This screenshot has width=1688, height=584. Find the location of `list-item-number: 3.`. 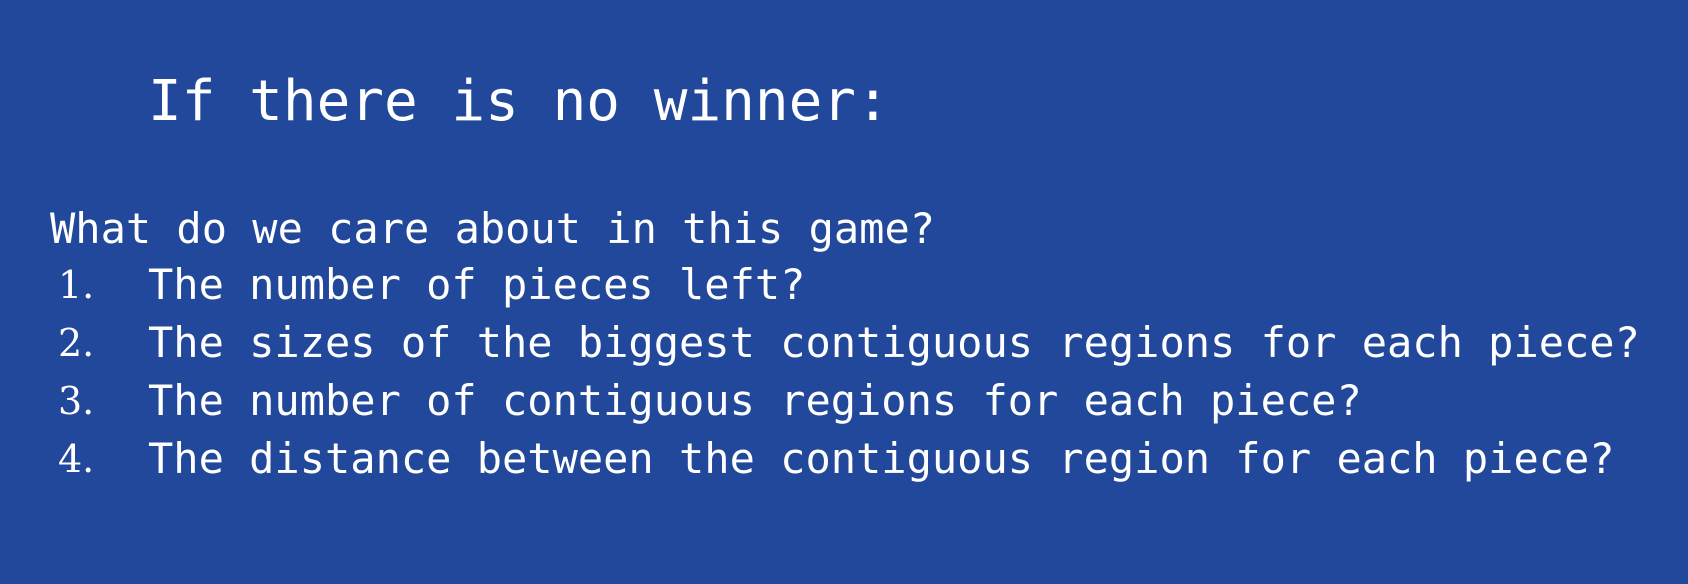

list-item-number: 3. is located at coordinates (76, 401).